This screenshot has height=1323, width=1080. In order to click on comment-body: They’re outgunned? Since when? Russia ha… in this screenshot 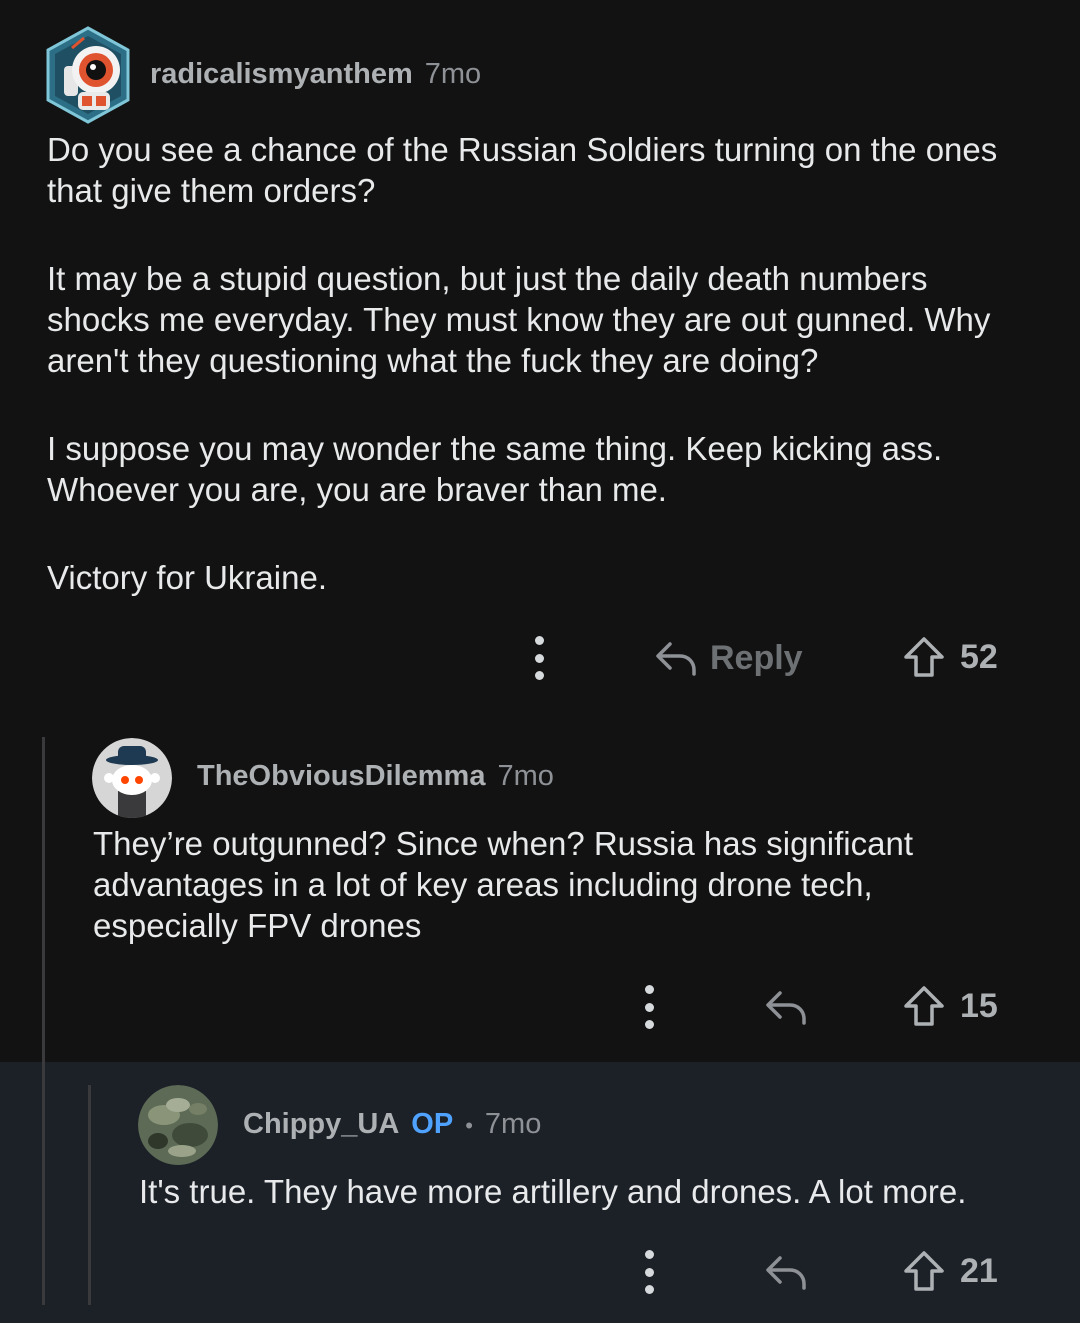, I will do `click(543, 884)`.